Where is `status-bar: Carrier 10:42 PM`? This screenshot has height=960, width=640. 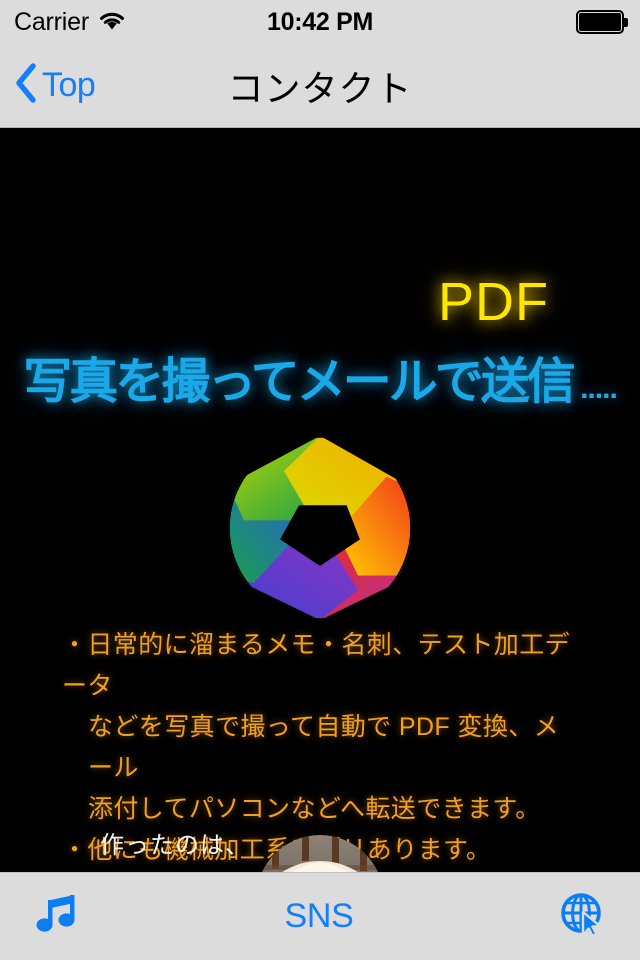
status-bar: Carrier 10:42 PM is located at coordinates (320, 22).